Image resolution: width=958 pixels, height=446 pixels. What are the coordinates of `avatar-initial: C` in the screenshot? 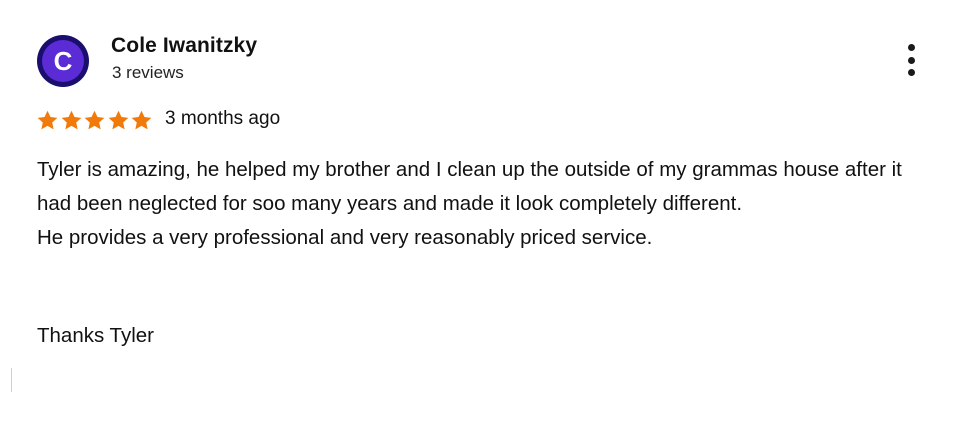 It's located at (63, 61).